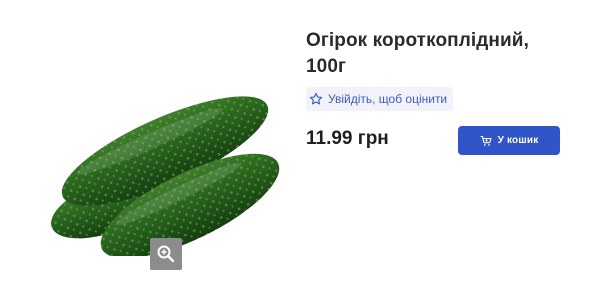 This screenshot has height=302, width=600. Describe the element at coordinates (518, 140) in the screenshot. I see `add-to-cart-label: У кошик` at that location.